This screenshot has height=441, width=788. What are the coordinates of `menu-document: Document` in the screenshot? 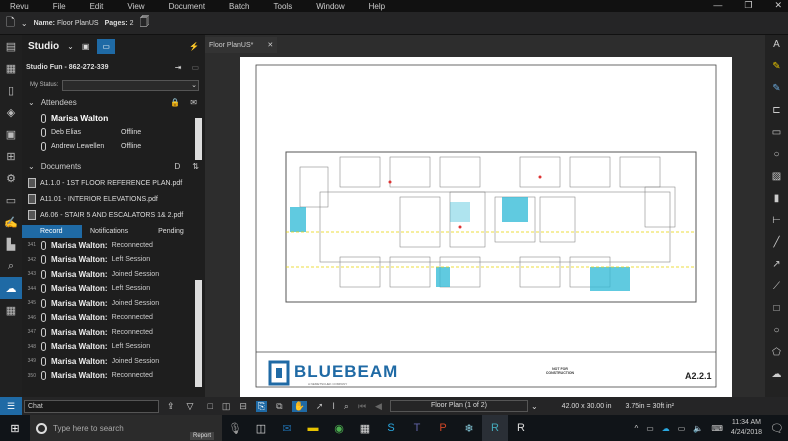 It's located at (187, 6).